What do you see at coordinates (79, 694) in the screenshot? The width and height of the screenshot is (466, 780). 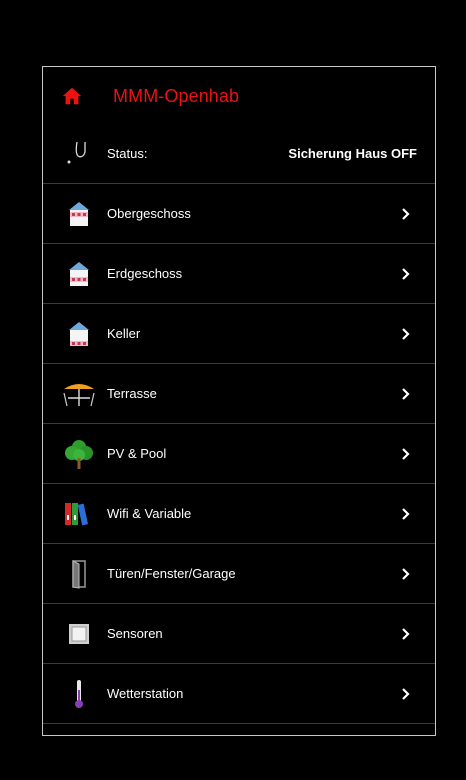 I see `thermometer-icon` at bounding box center [79, 694].